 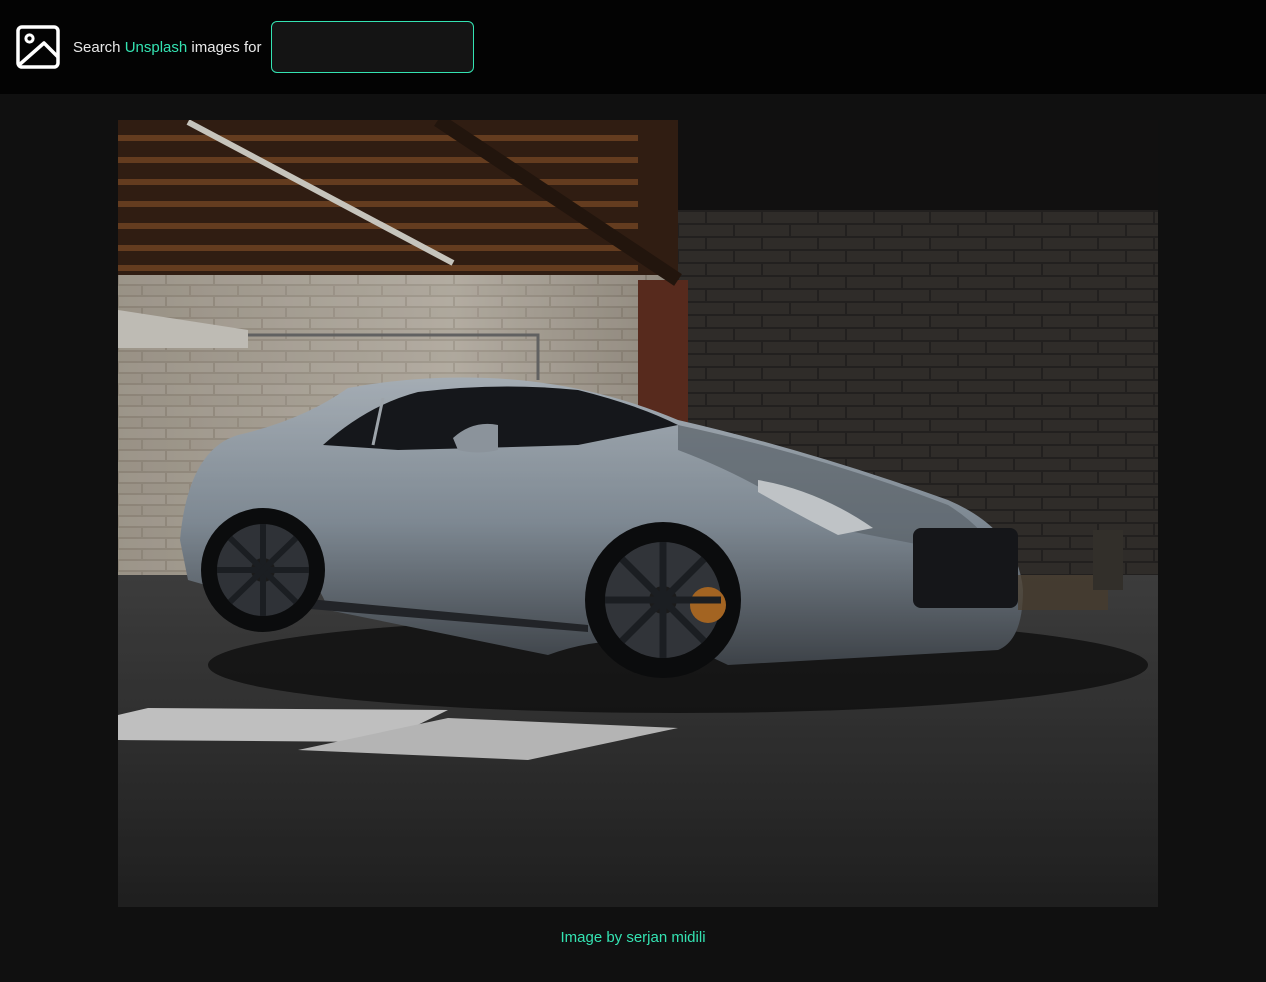 I want to click on search-label: Search Unsplash images for, so click(x=167, y=47).